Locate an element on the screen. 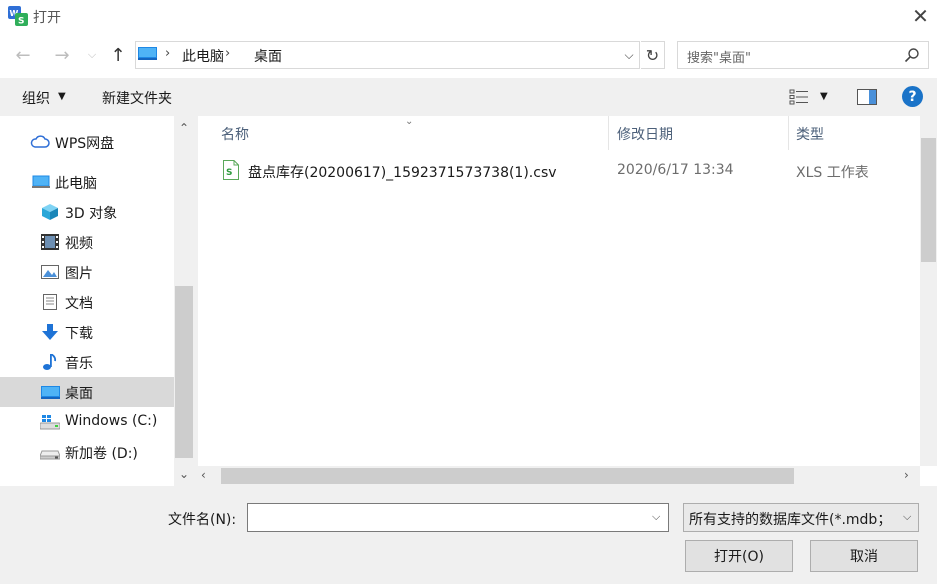 This screenshot has height=584, width=937. sidebar-item-label: 新加卷 (D:) is located at coordinates (101, 454).